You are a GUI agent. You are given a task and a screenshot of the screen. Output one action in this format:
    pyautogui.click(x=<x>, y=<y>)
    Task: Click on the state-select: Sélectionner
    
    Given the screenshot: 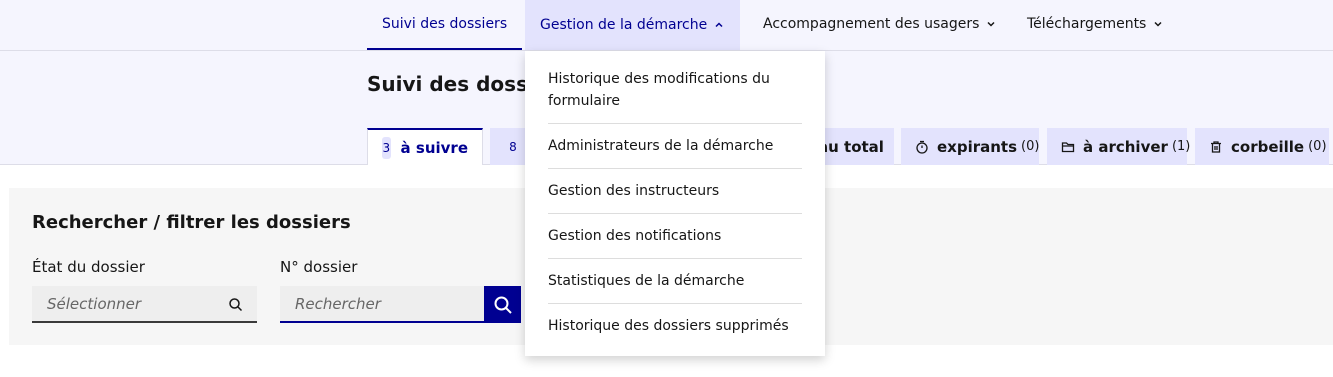 What is the action you would take?
    pyautogui.click(x=144, y=304)
    